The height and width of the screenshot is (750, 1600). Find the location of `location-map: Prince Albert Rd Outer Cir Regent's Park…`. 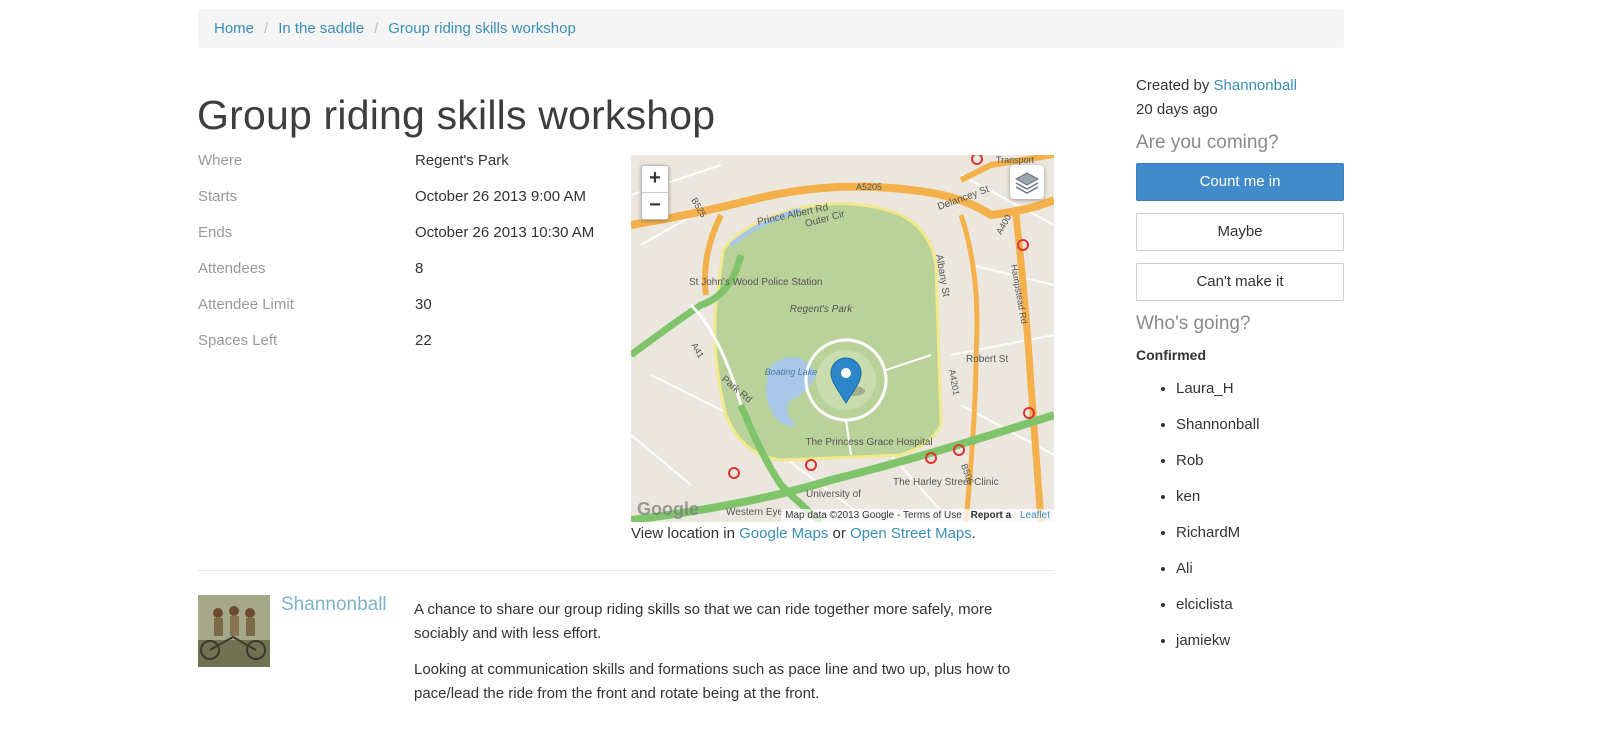

location-map: Prince Albert Rd Outer Cir Regent's Park… is located at coordinates (842, 338).